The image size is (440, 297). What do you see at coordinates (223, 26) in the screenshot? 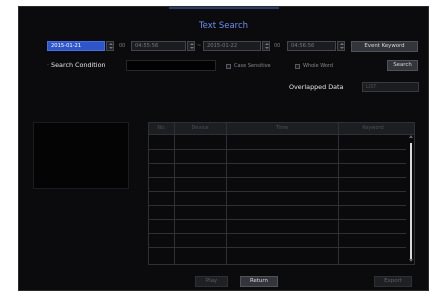
I see `page-title: Text Search` at bounding box center [223, 26].